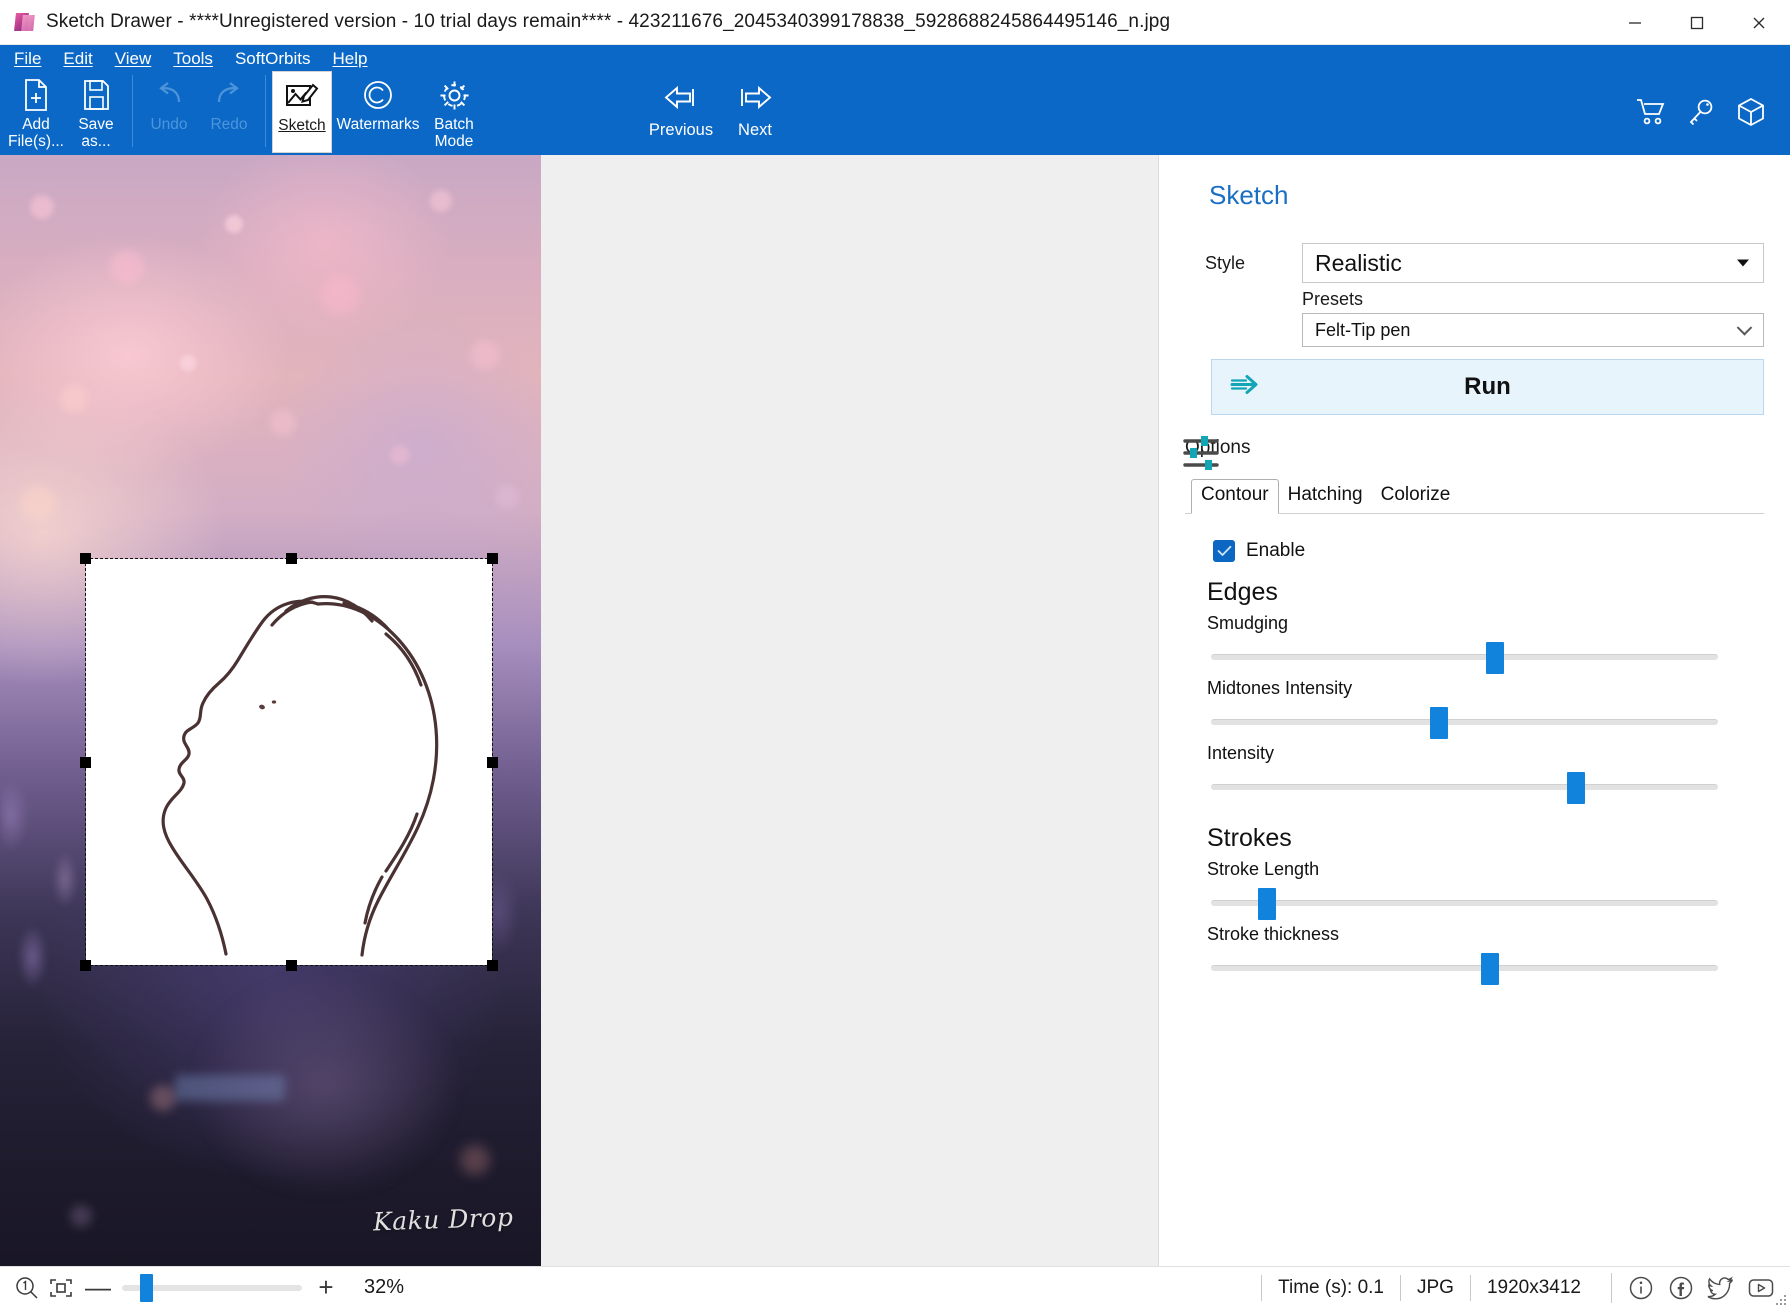  Describe the element at coordinates (1363, 329) in the screenshot. I see `presets-value: Felt-Tip pen` at that location.